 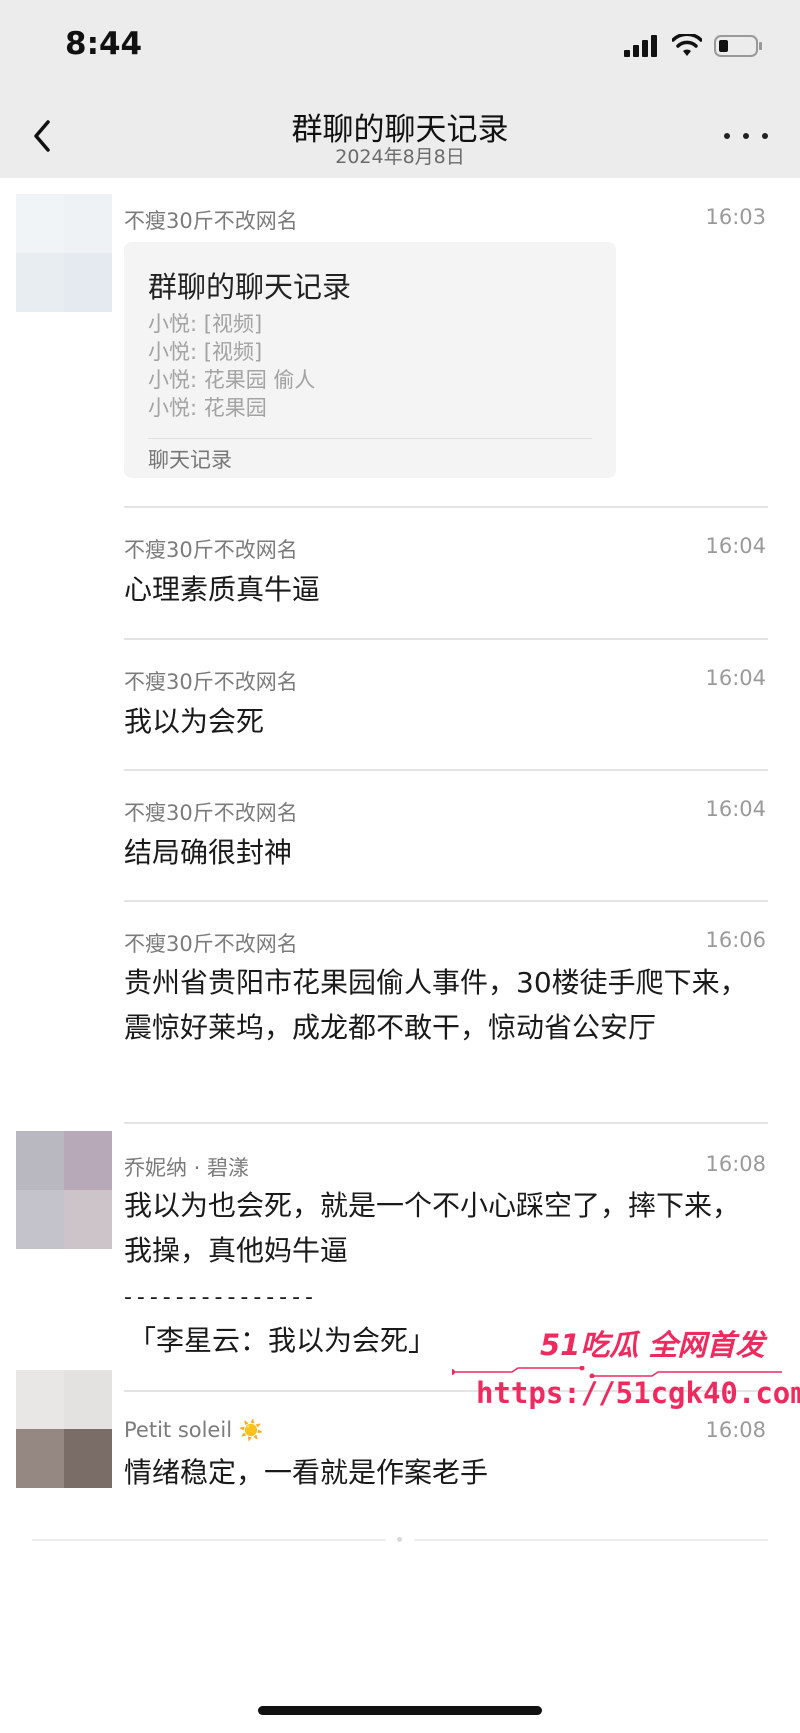 I want to click on home-indicator, so click(x=400, y=1710).